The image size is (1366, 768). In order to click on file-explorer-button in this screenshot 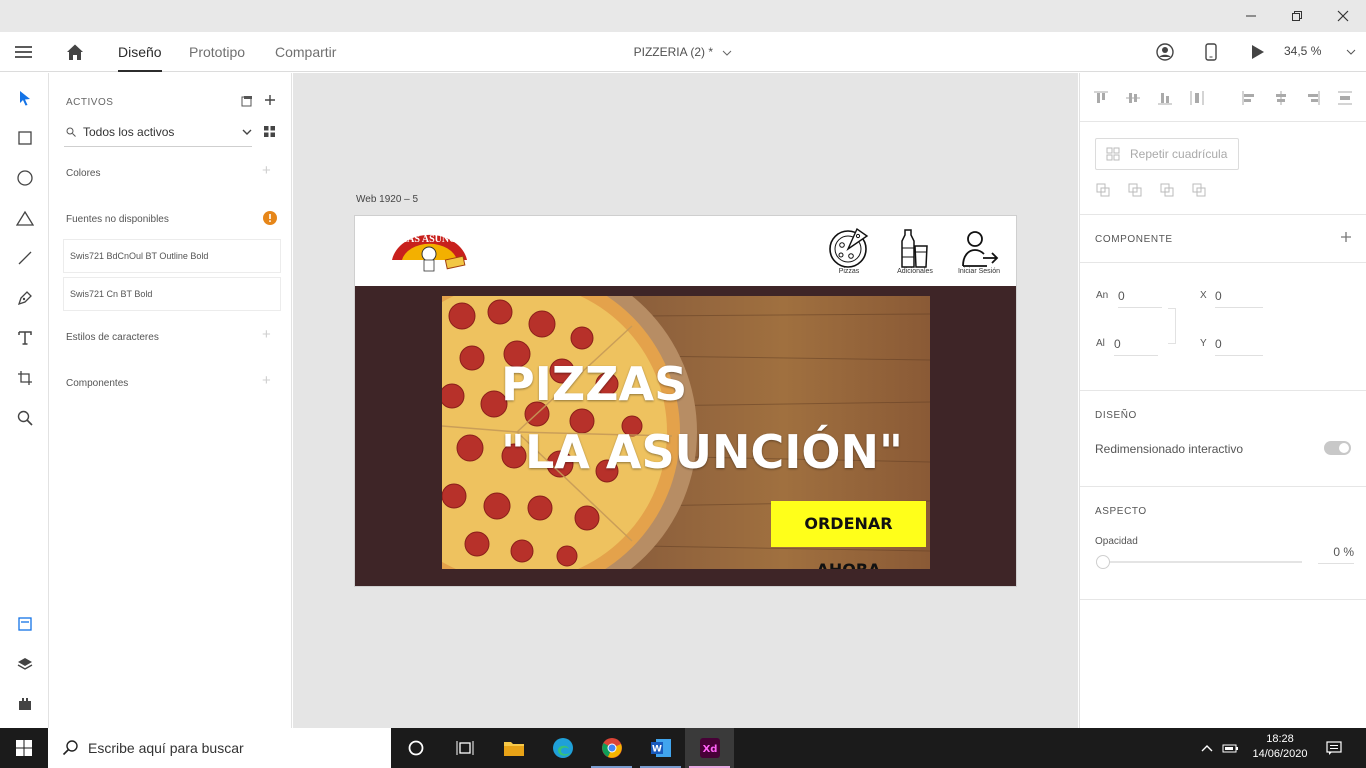, I will do `click(513, 748)`.